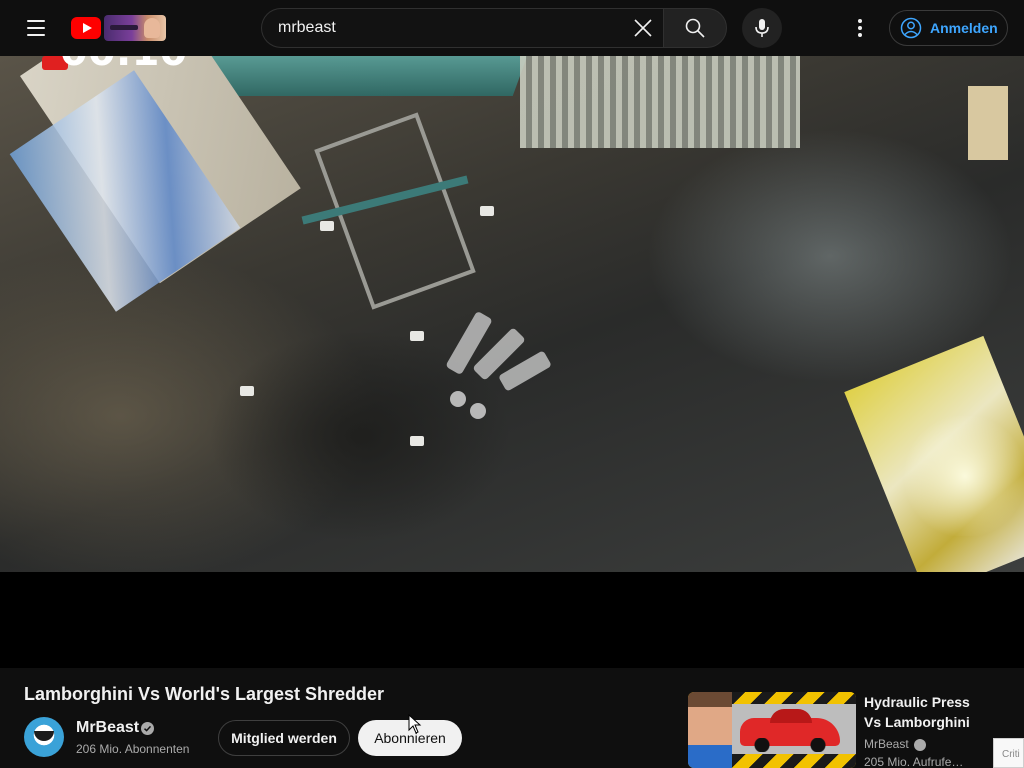  What do you see at coordinates (86, 28) in the screenshot?
I see `youtube-play-icon` at bounding box center [86, 28].